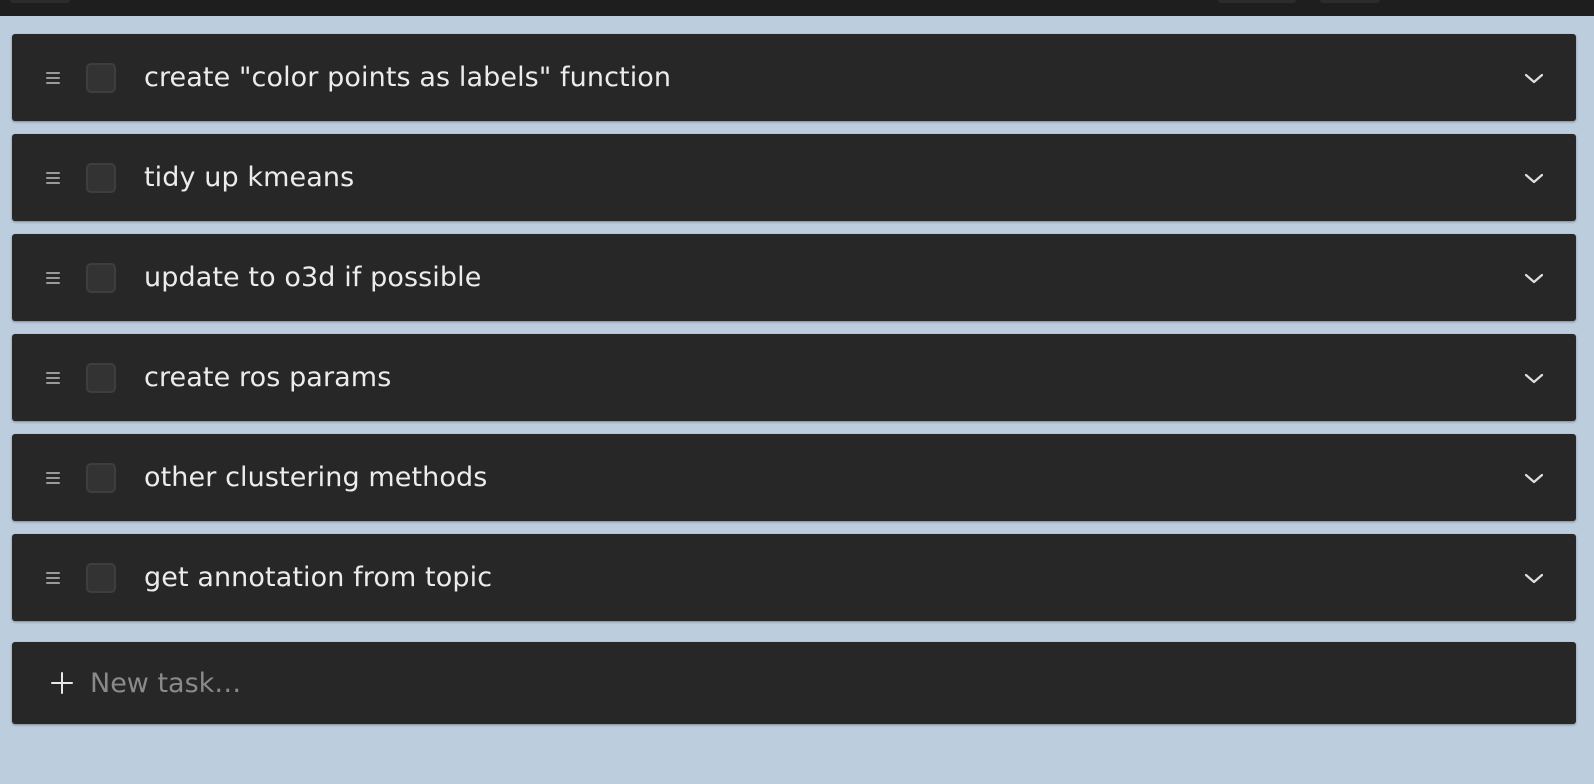 This screenshot has height=784, width=1594. I want to click on task-row: create "color points as labels" function, so click(794, 77).